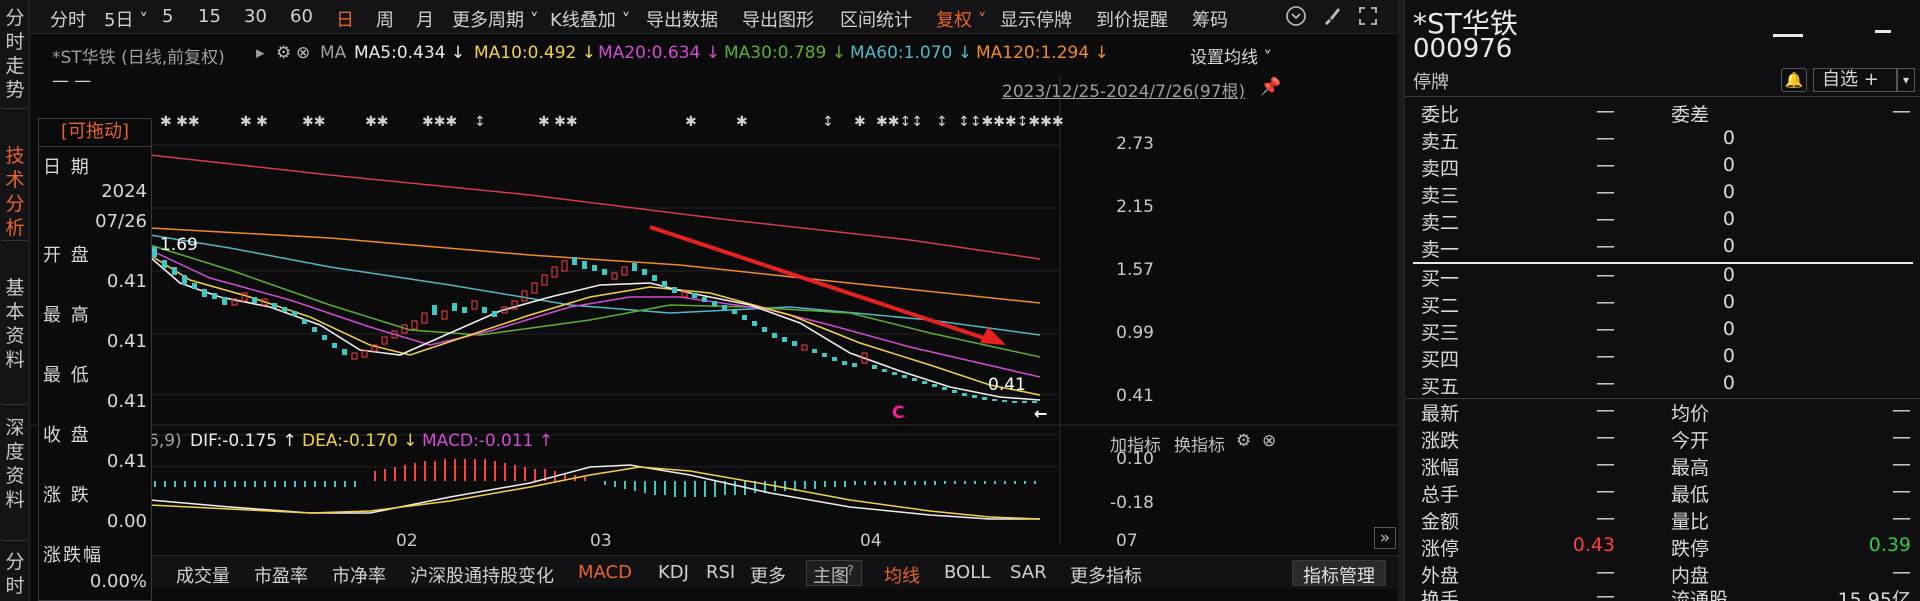 The height and width of the screenshot is (601, 1920). What do you see at coordinates (385, 19) in the screenshot?
I see `period-week: 周` at bounding box center [385, 19].